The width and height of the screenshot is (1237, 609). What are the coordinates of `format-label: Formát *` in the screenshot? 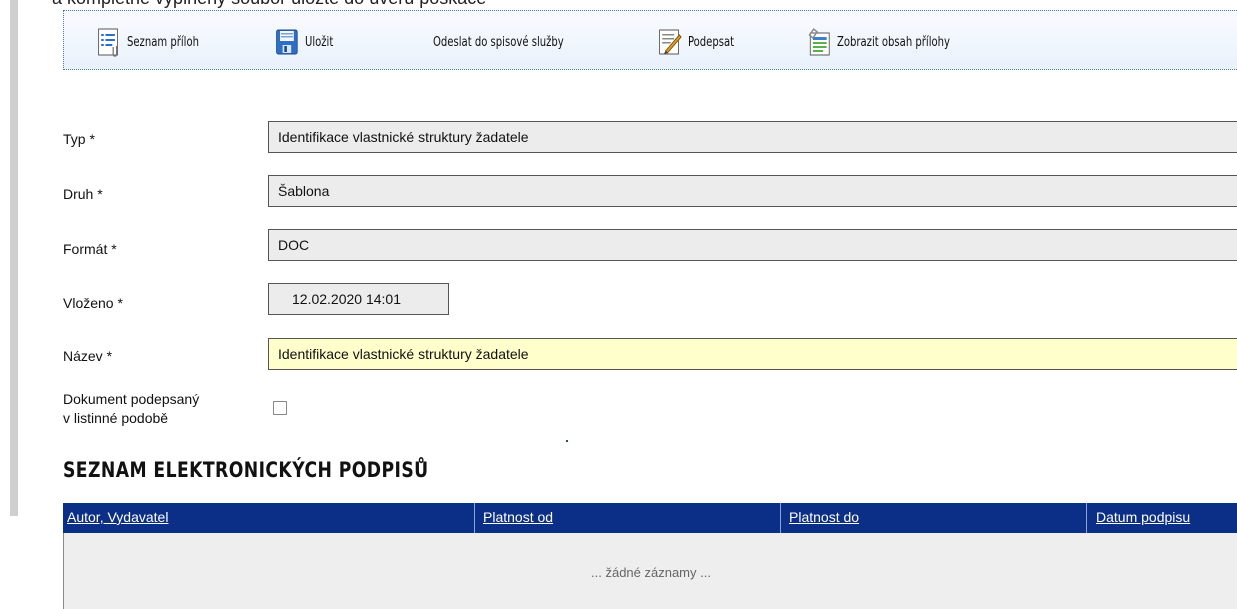 It's located at (90, 249).